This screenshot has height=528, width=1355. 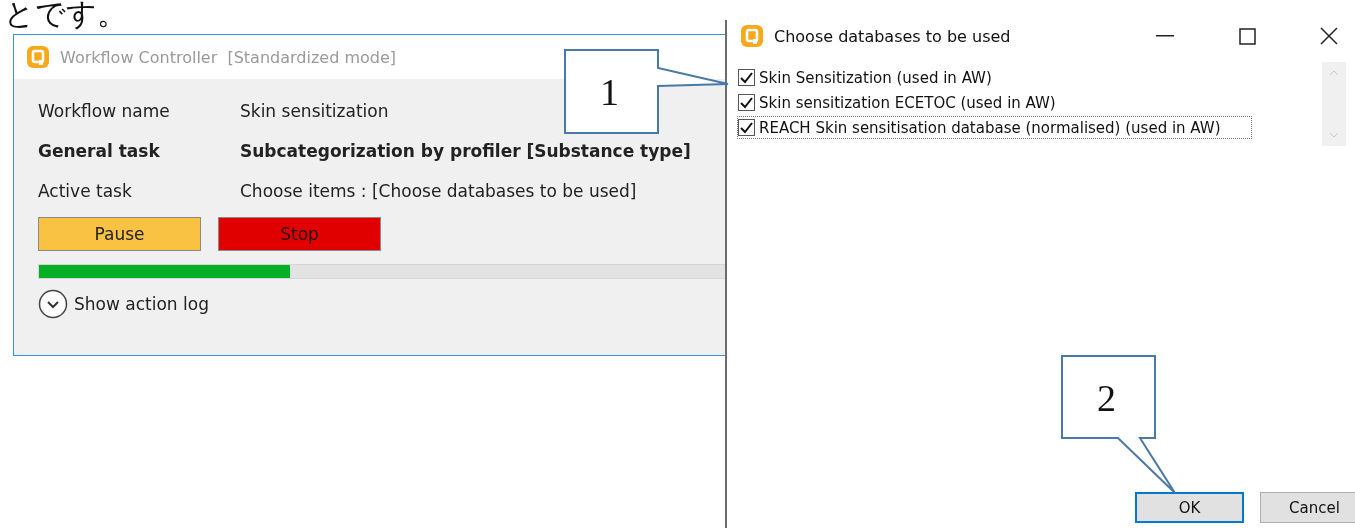 What do you see at coordinates (1165, 36) in the screenshot?
I see `minimize-icon` at bounding box center [1165, 36].